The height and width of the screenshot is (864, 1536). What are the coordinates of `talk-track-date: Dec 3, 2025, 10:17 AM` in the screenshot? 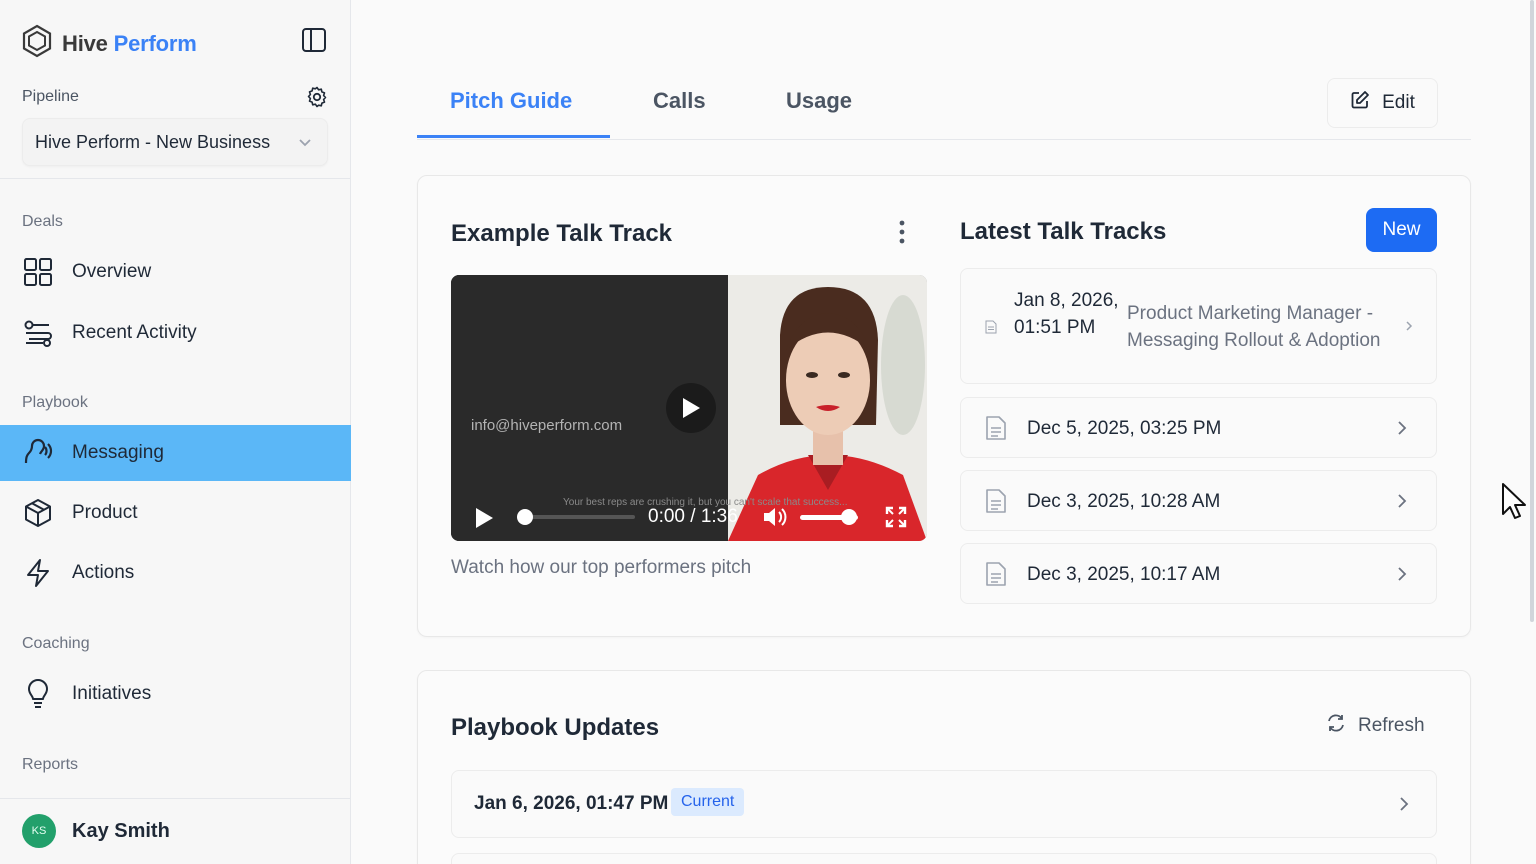 It's located at (1124, 574).